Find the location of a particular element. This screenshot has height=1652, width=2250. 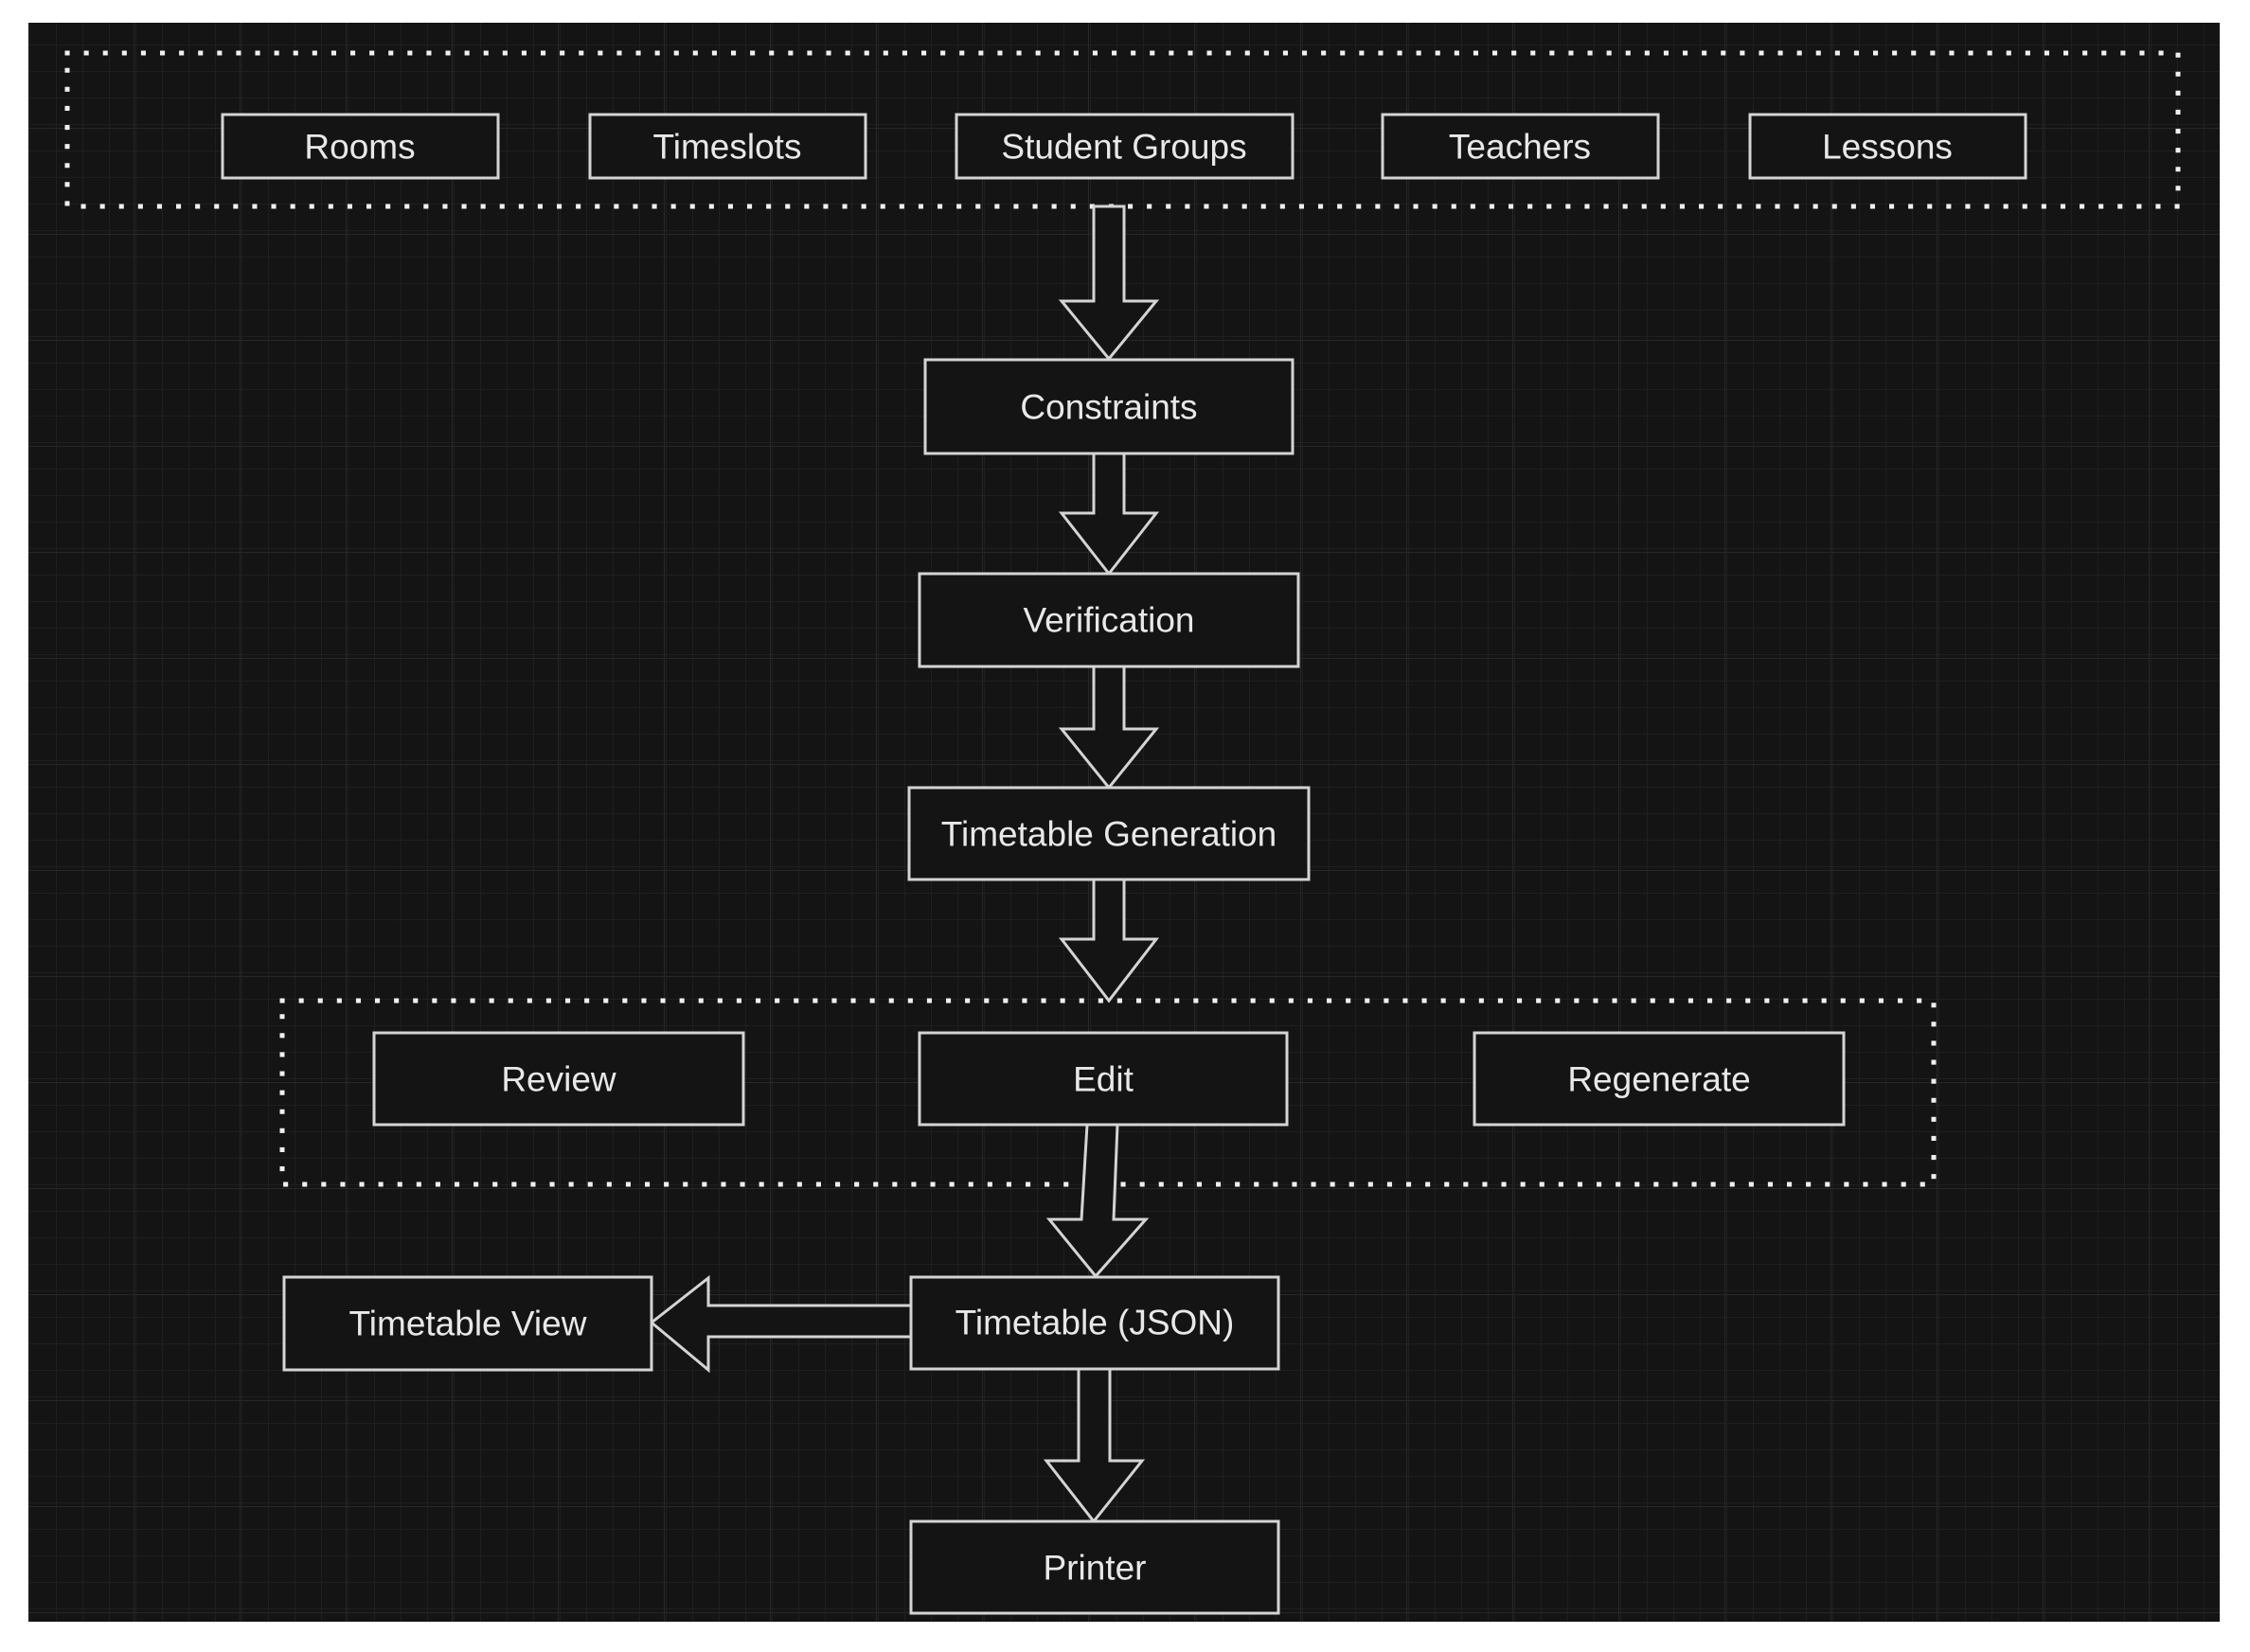

node-label: Review is located at coordinates (559, 1079).